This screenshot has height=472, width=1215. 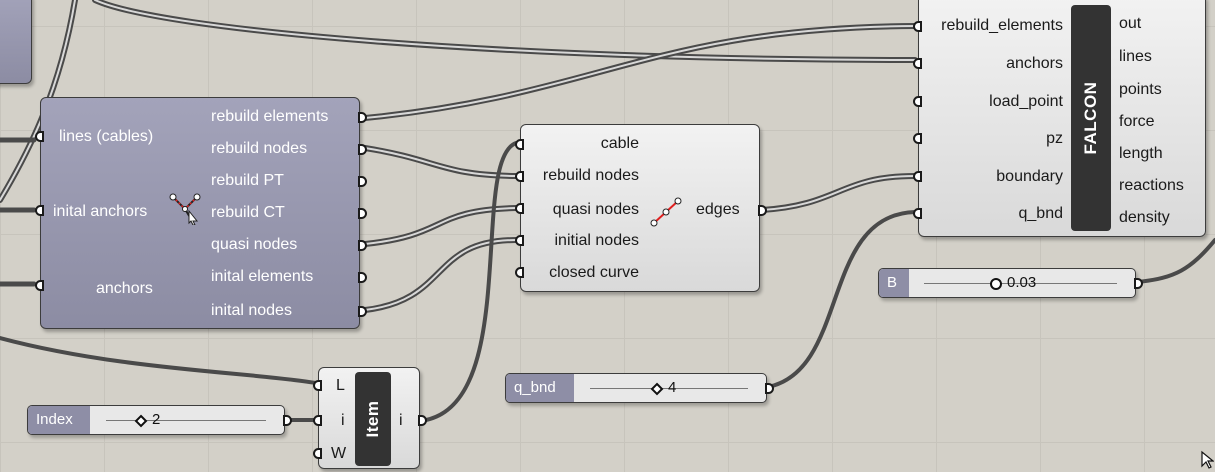 What do you see at coordinates (106, 136) in the screenshot?
I see `input-label: lines (cables)` at bounding box center [106, 136].